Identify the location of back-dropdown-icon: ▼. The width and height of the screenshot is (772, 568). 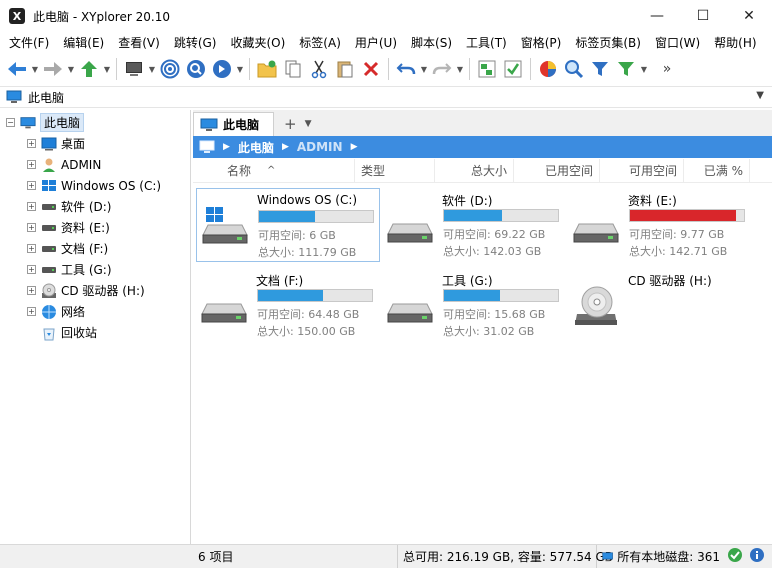
(35, 69).